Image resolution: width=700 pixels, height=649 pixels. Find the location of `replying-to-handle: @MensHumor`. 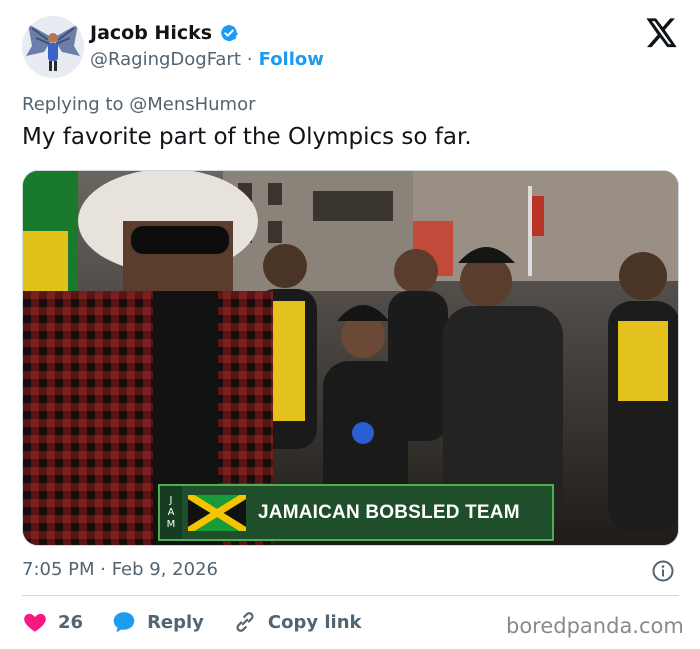

replying-to-handle: @MensHumor is located at coordinates (192, 104).